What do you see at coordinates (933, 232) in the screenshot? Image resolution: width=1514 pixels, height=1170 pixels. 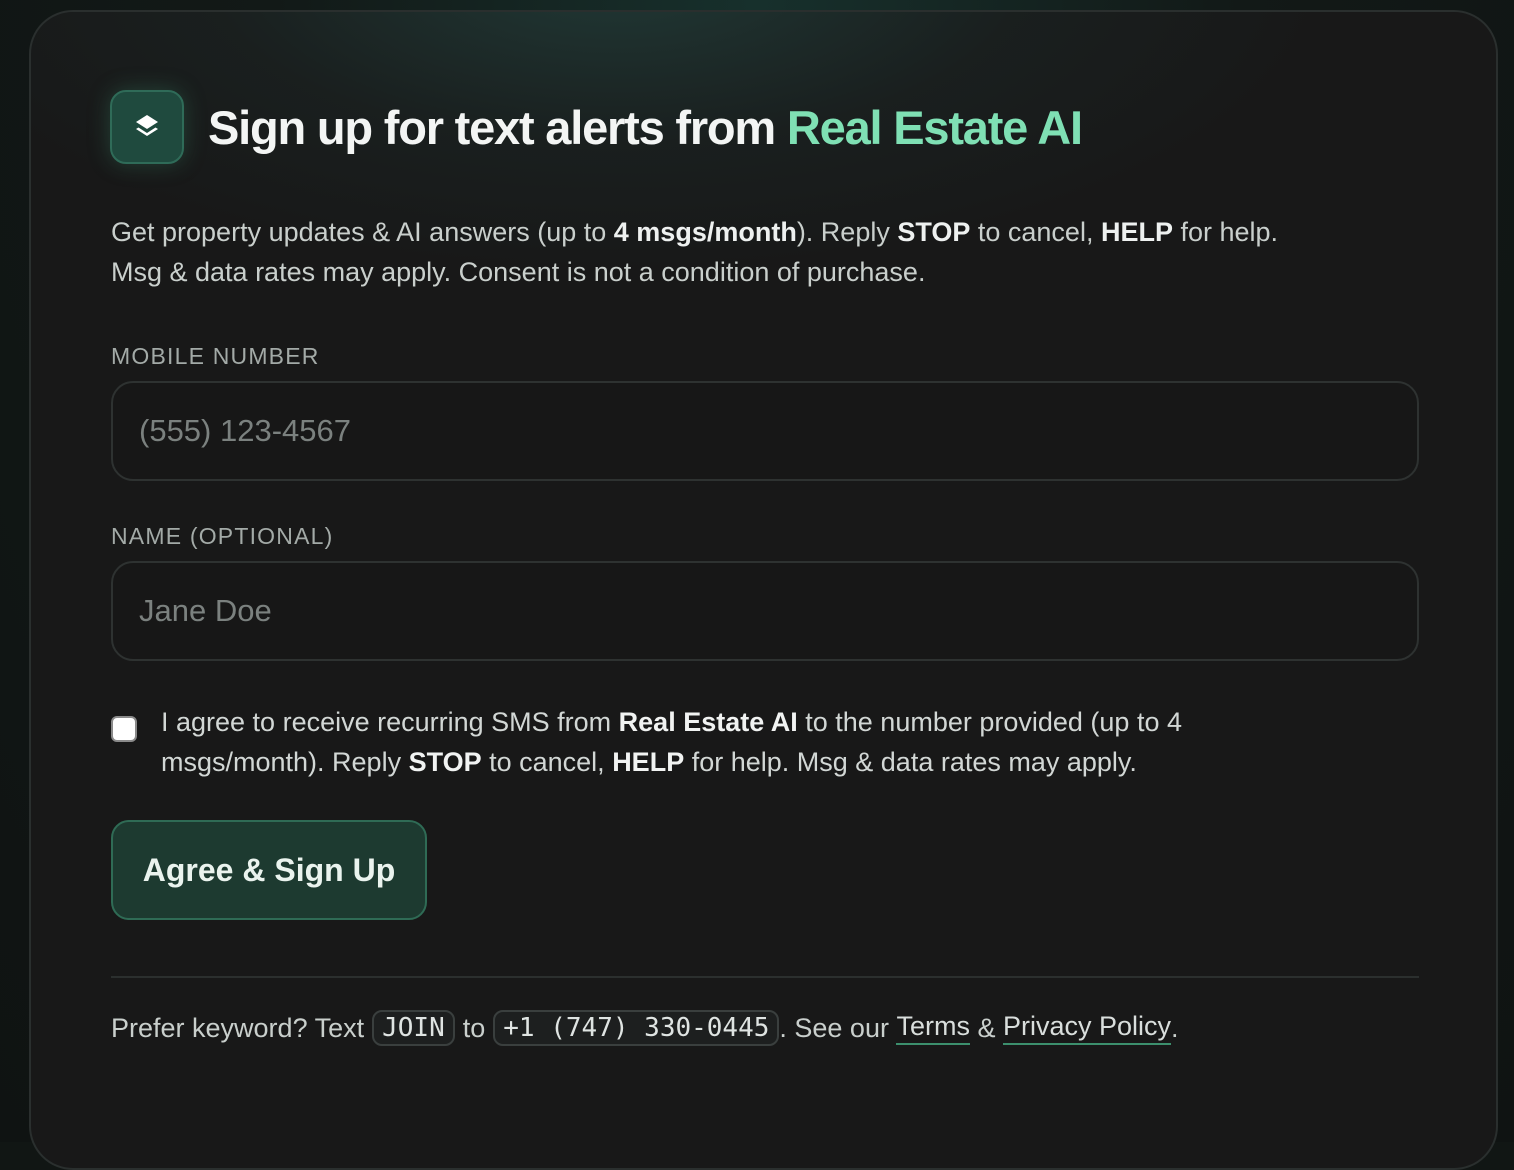 I see `desc-bold-stop: STOP` at bounding box center [933, 232].